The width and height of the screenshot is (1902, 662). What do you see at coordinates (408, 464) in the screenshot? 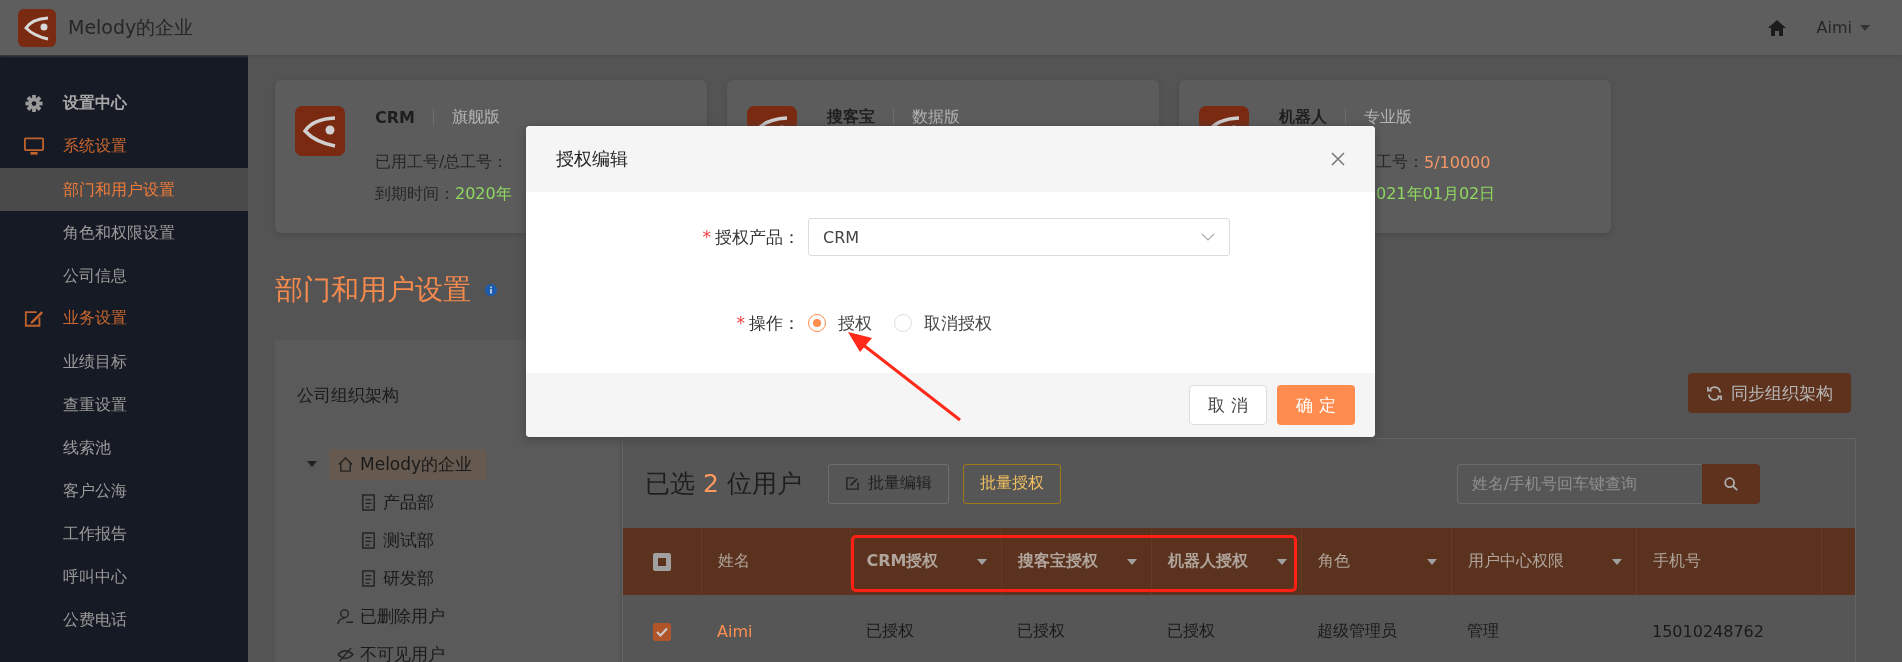
I see `tree-item: Melody的企业` at bounding box center [408, 464].